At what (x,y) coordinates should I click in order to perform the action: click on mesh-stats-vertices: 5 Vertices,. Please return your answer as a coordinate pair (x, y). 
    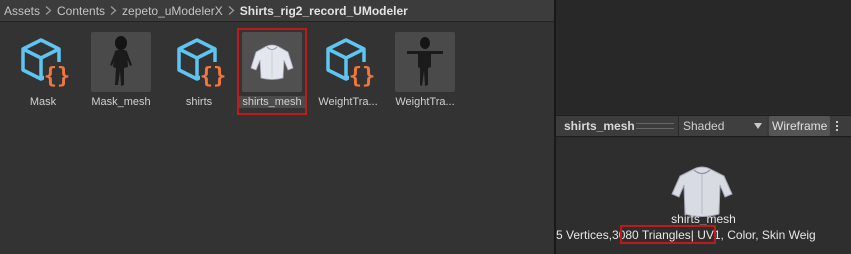
    Looking at the image, I should click on (584, 235).